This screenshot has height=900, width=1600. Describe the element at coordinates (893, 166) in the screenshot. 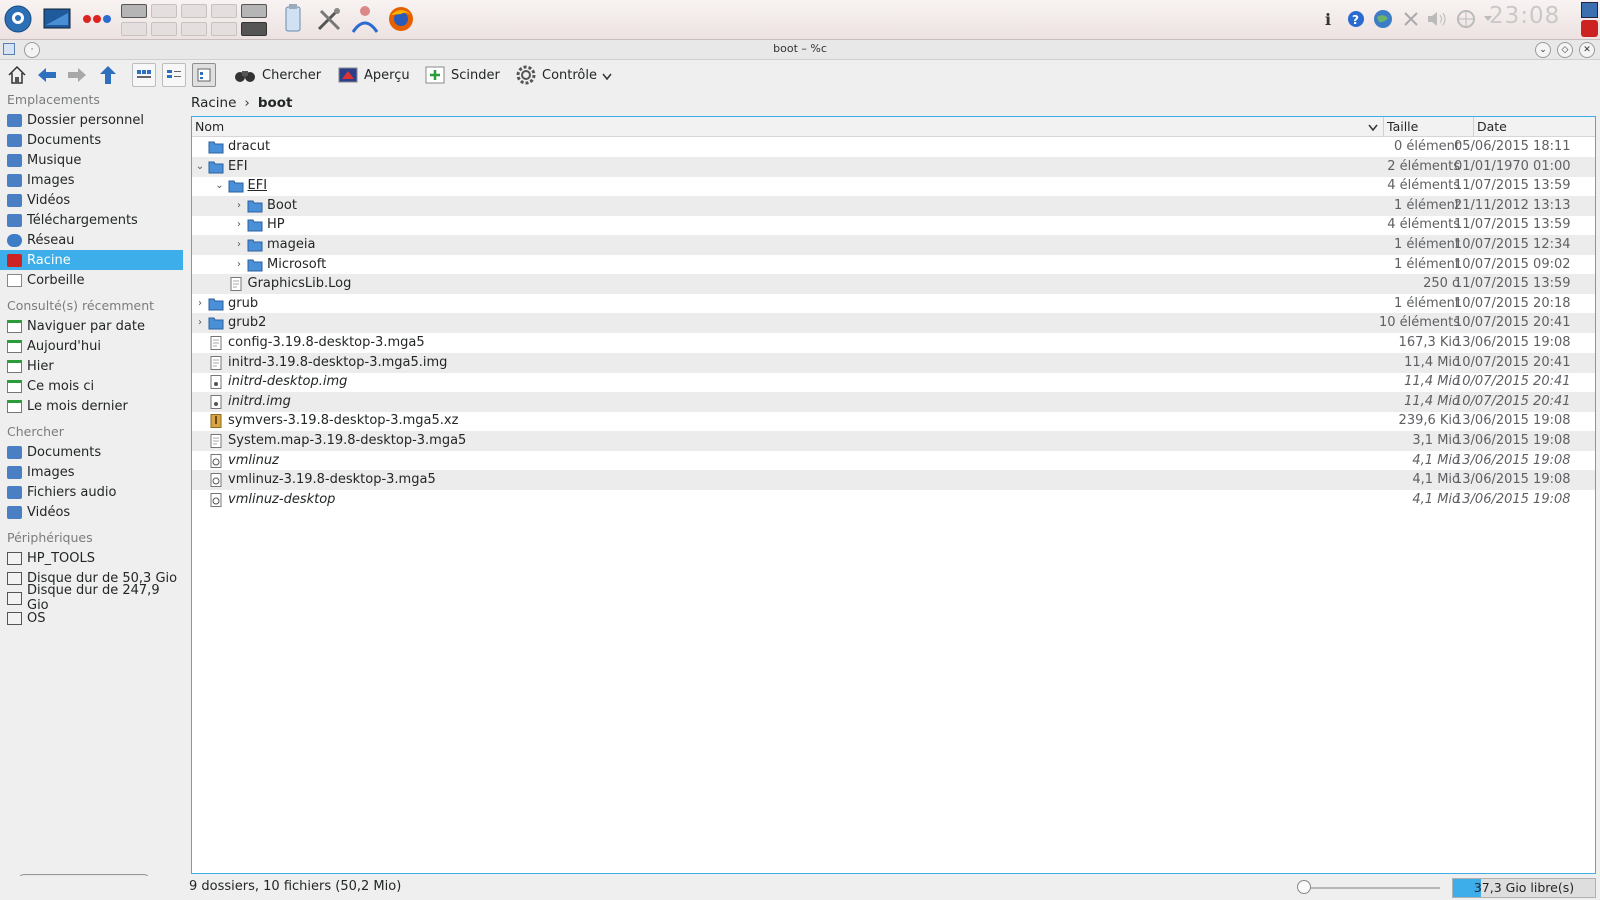

I see `table-row: ⌄ EFI 2 éléments 01/01/1970 01:00` at that location.